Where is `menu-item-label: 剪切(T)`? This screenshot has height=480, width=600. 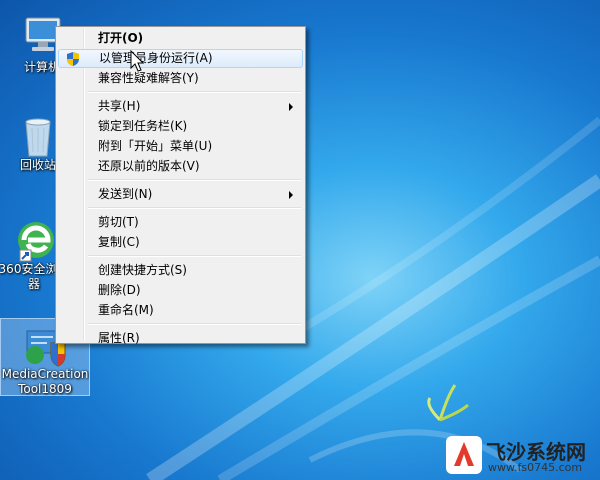
menu-item-label: 剪切(T) is located at coordinates (118, 222).